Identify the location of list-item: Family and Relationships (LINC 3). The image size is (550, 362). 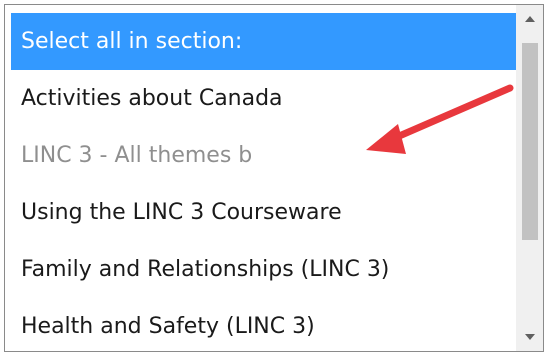
(264, 269).